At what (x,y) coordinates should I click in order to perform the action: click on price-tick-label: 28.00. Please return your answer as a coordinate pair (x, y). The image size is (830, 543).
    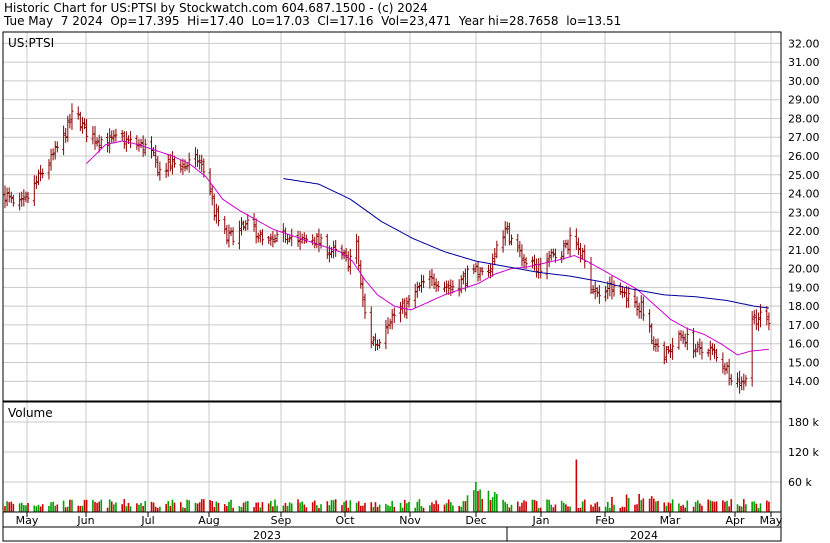
    Looking at the image, I should click on (804, 118).